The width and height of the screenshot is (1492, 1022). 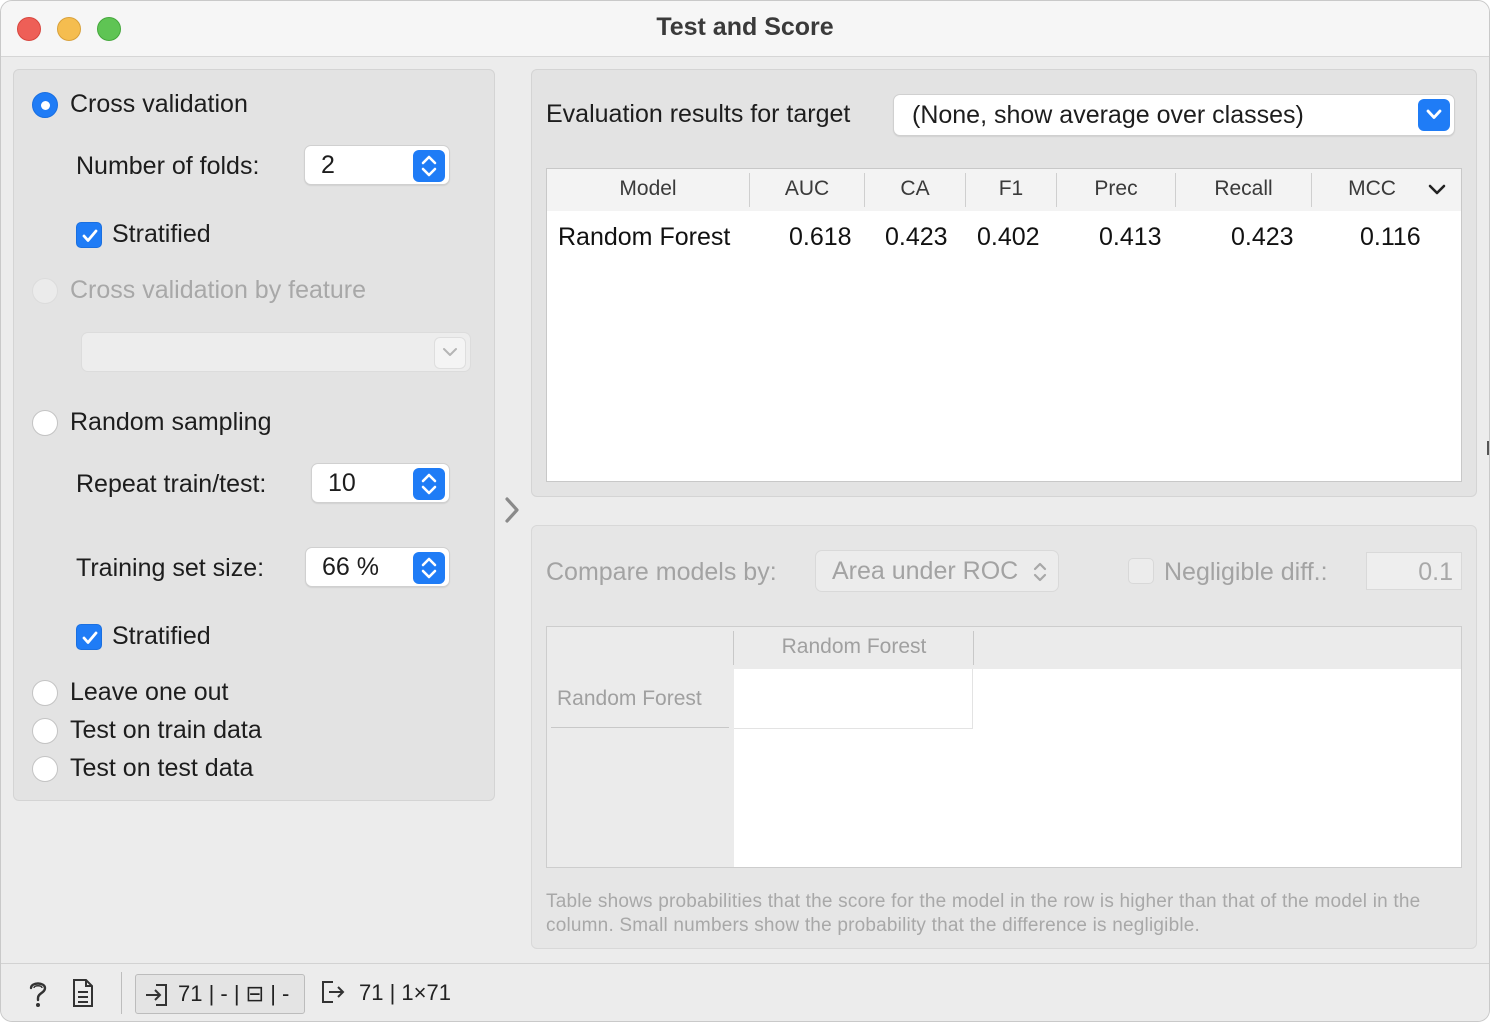 I want to click on stratified-cv-option: Stratified, so click(x=143, y=234).